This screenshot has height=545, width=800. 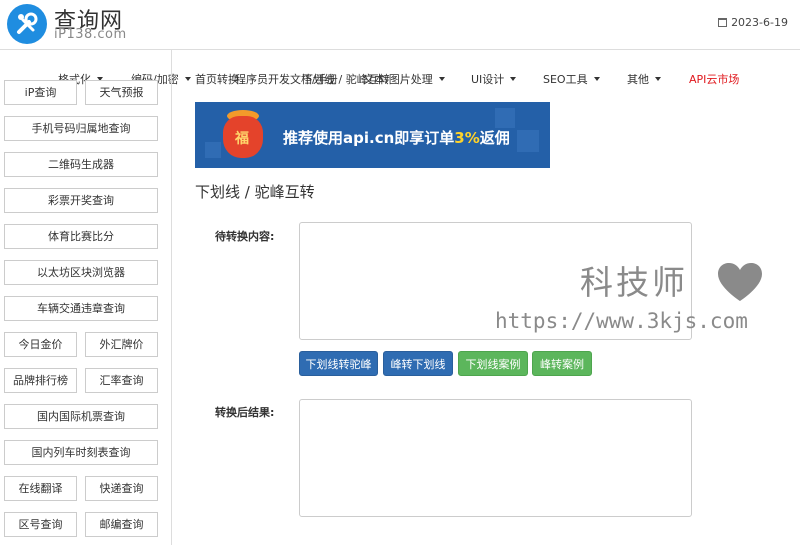 I want to click on lucky-bag-char: 福, so click(x=242, y=139).